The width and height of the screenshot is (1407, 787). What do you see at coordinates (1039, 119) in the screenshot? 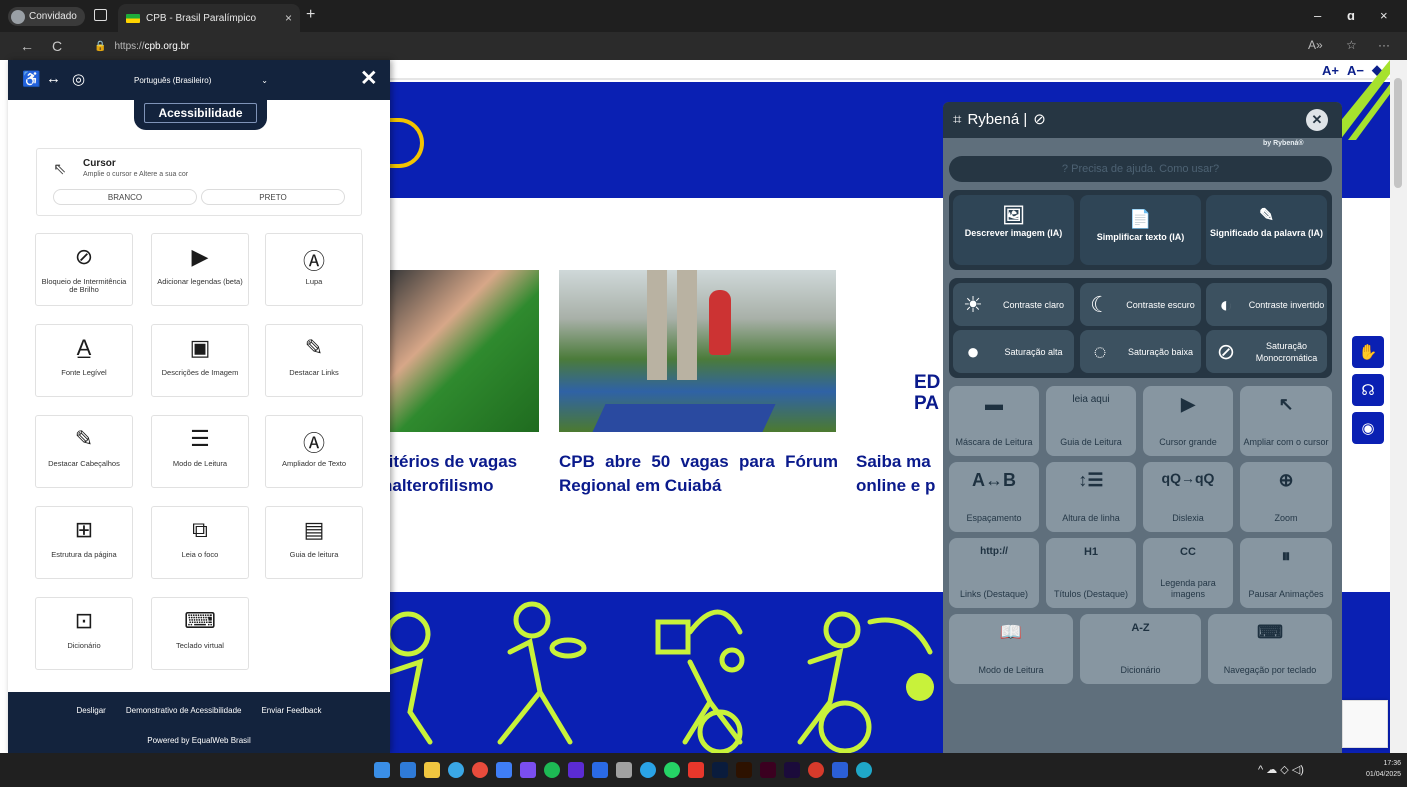
I see `hide-eye-icon: ⊘` at bounding box center [1039, 119].